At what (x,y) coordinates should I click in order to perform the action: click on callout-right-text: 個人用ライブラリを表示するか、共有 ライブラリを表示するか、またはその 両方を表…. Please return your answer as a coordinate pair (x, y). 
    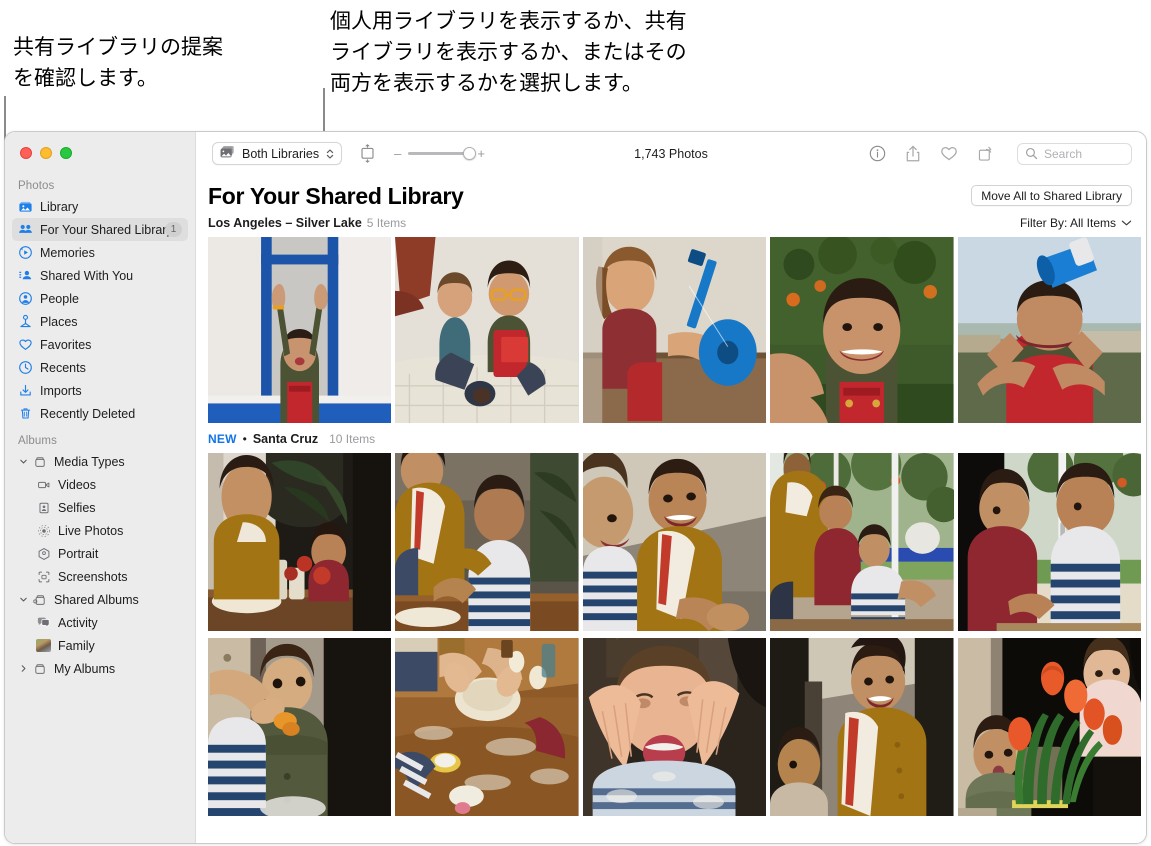
    Looking at the image, I should click on (508, 52).